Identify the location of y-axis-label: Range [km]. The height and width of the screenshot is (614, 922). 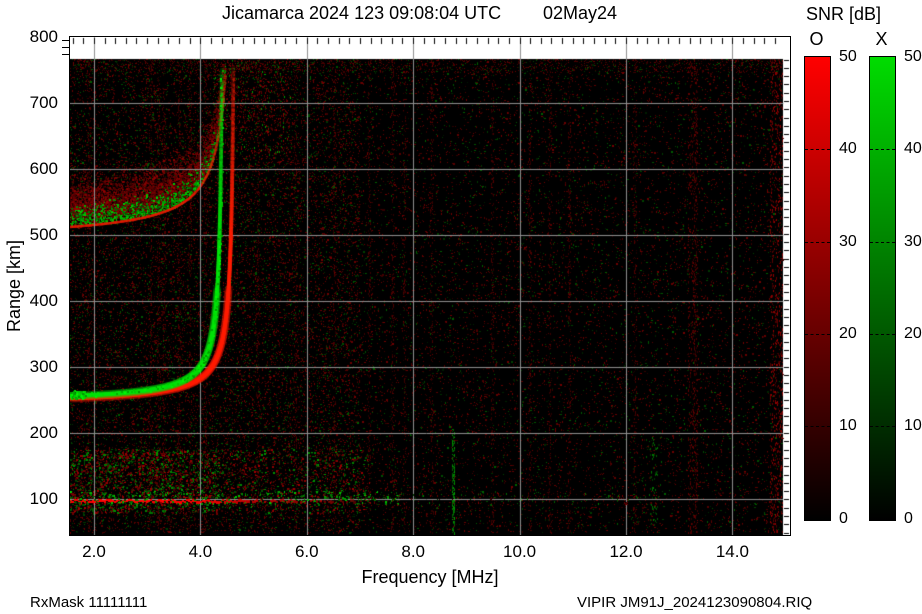
(14, 286).